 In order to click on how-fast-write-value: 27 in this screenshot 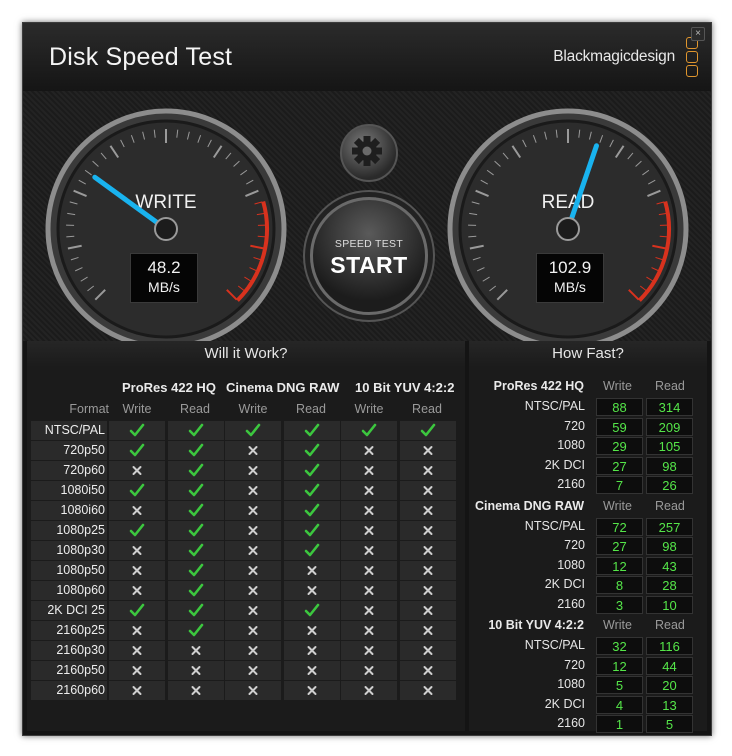, I will do `click(619, 465)`.